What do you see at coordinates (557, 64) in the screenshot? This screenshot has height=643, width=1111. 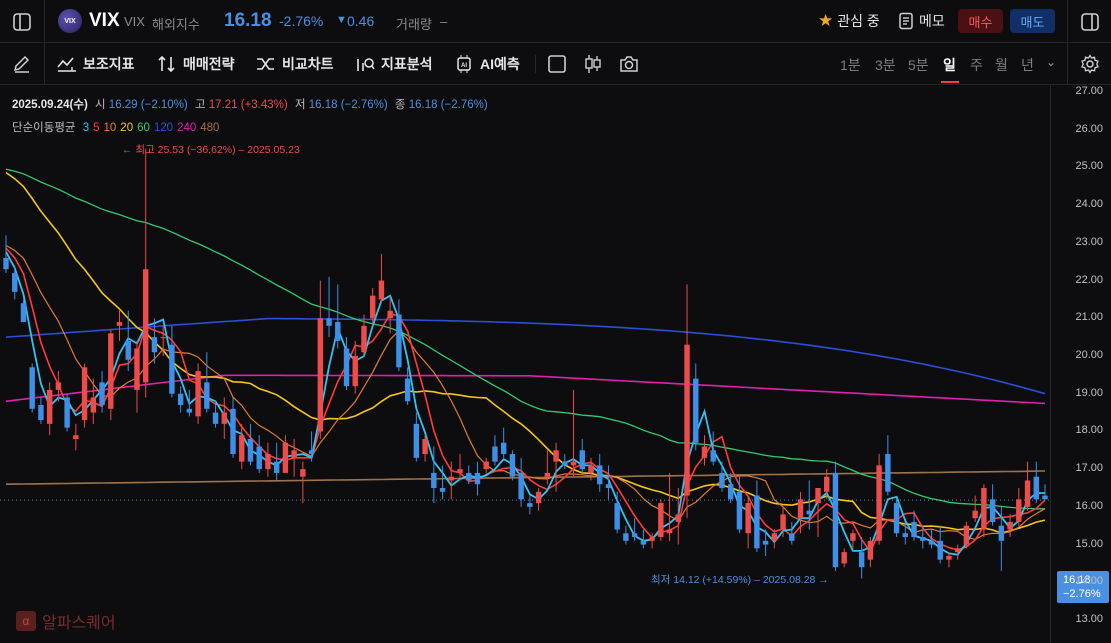 I see `square-shape-icon` at bounding box center [557, 64].